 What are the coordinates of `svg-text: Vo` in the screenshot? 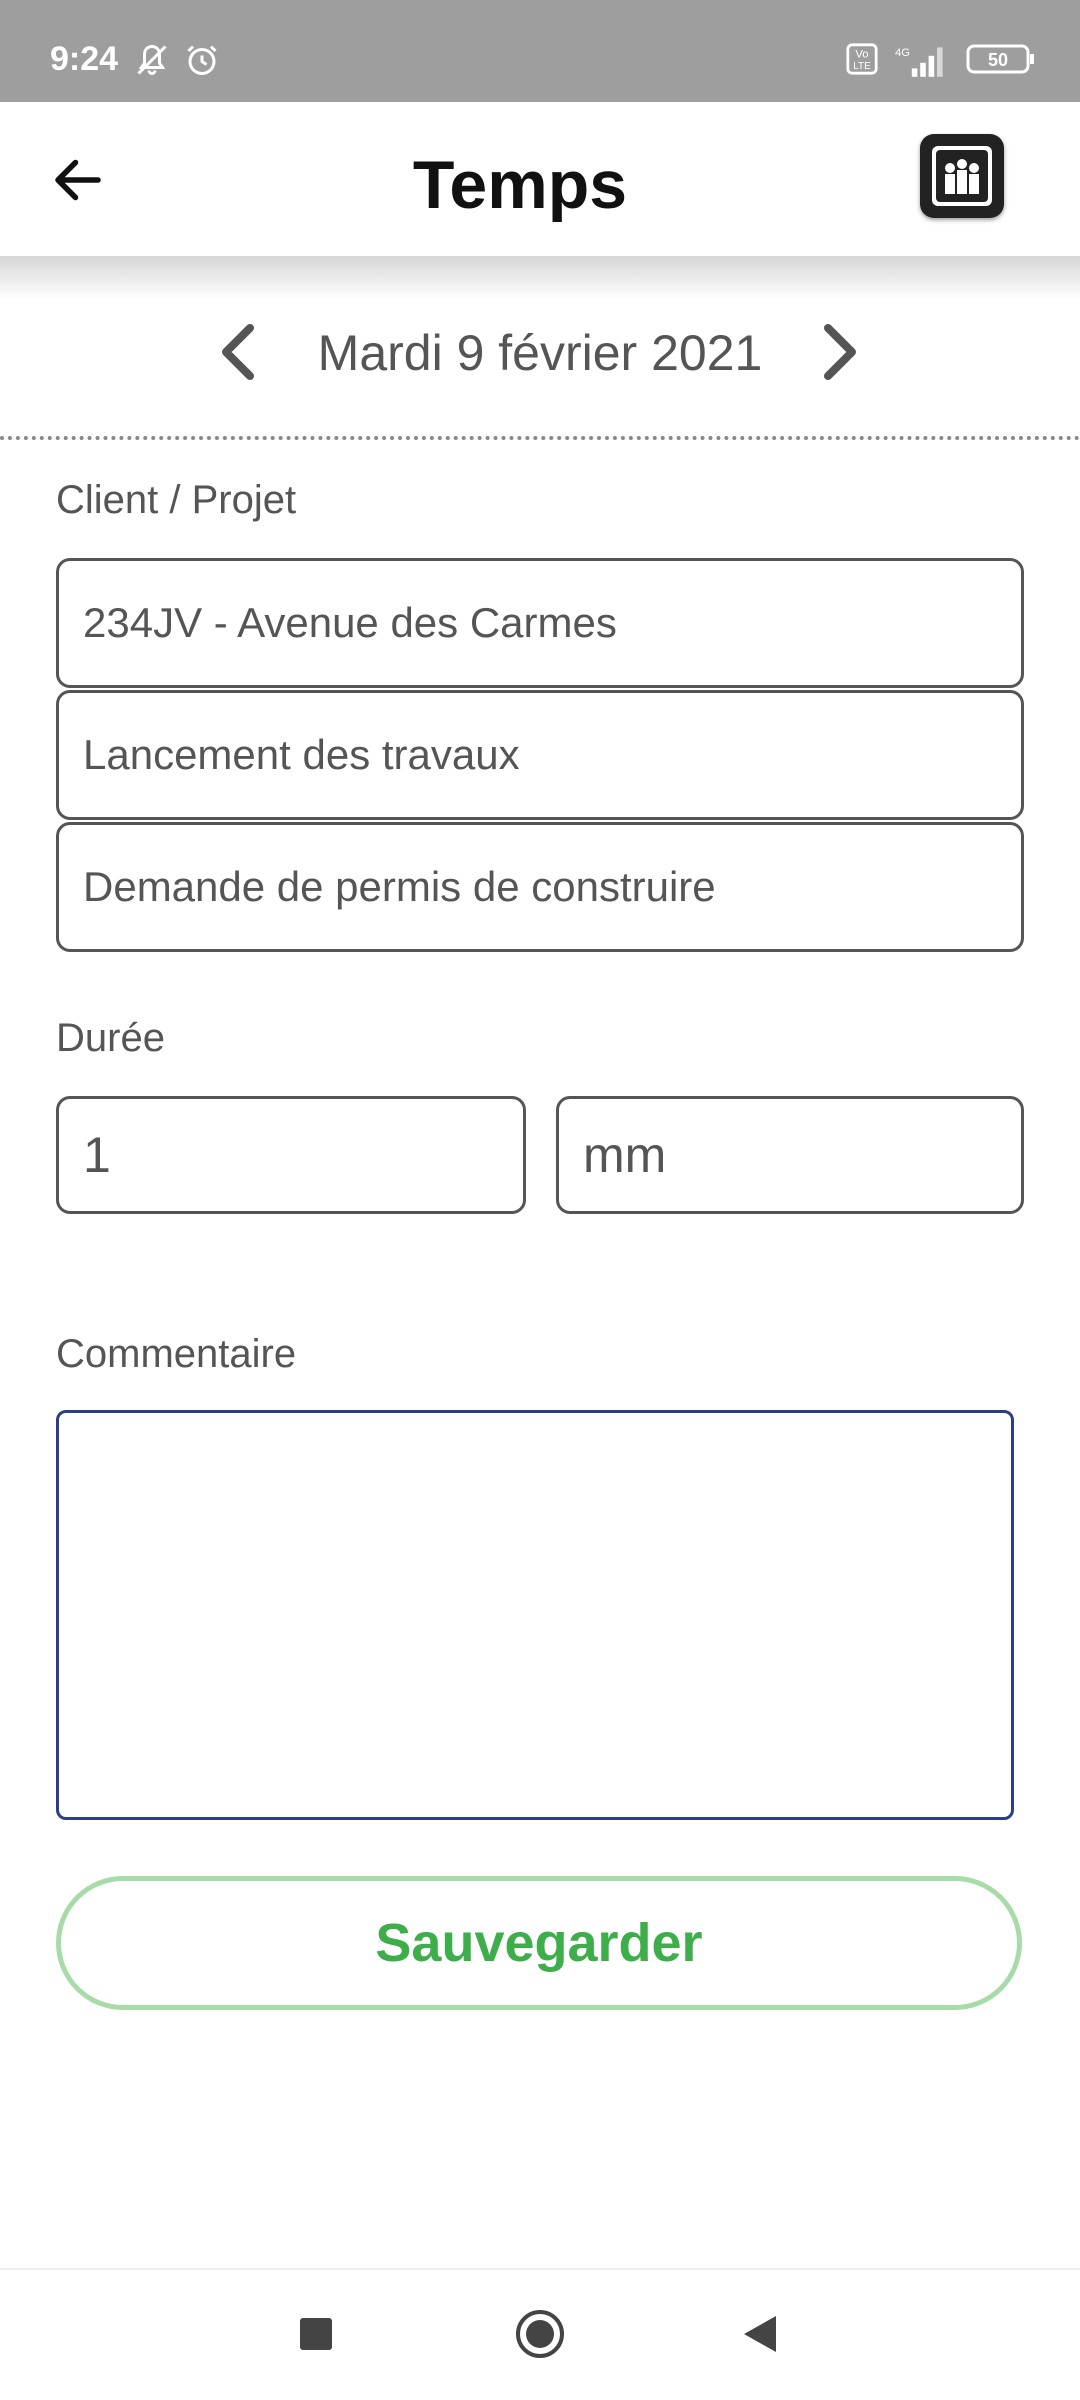 It's located at (861, 55).